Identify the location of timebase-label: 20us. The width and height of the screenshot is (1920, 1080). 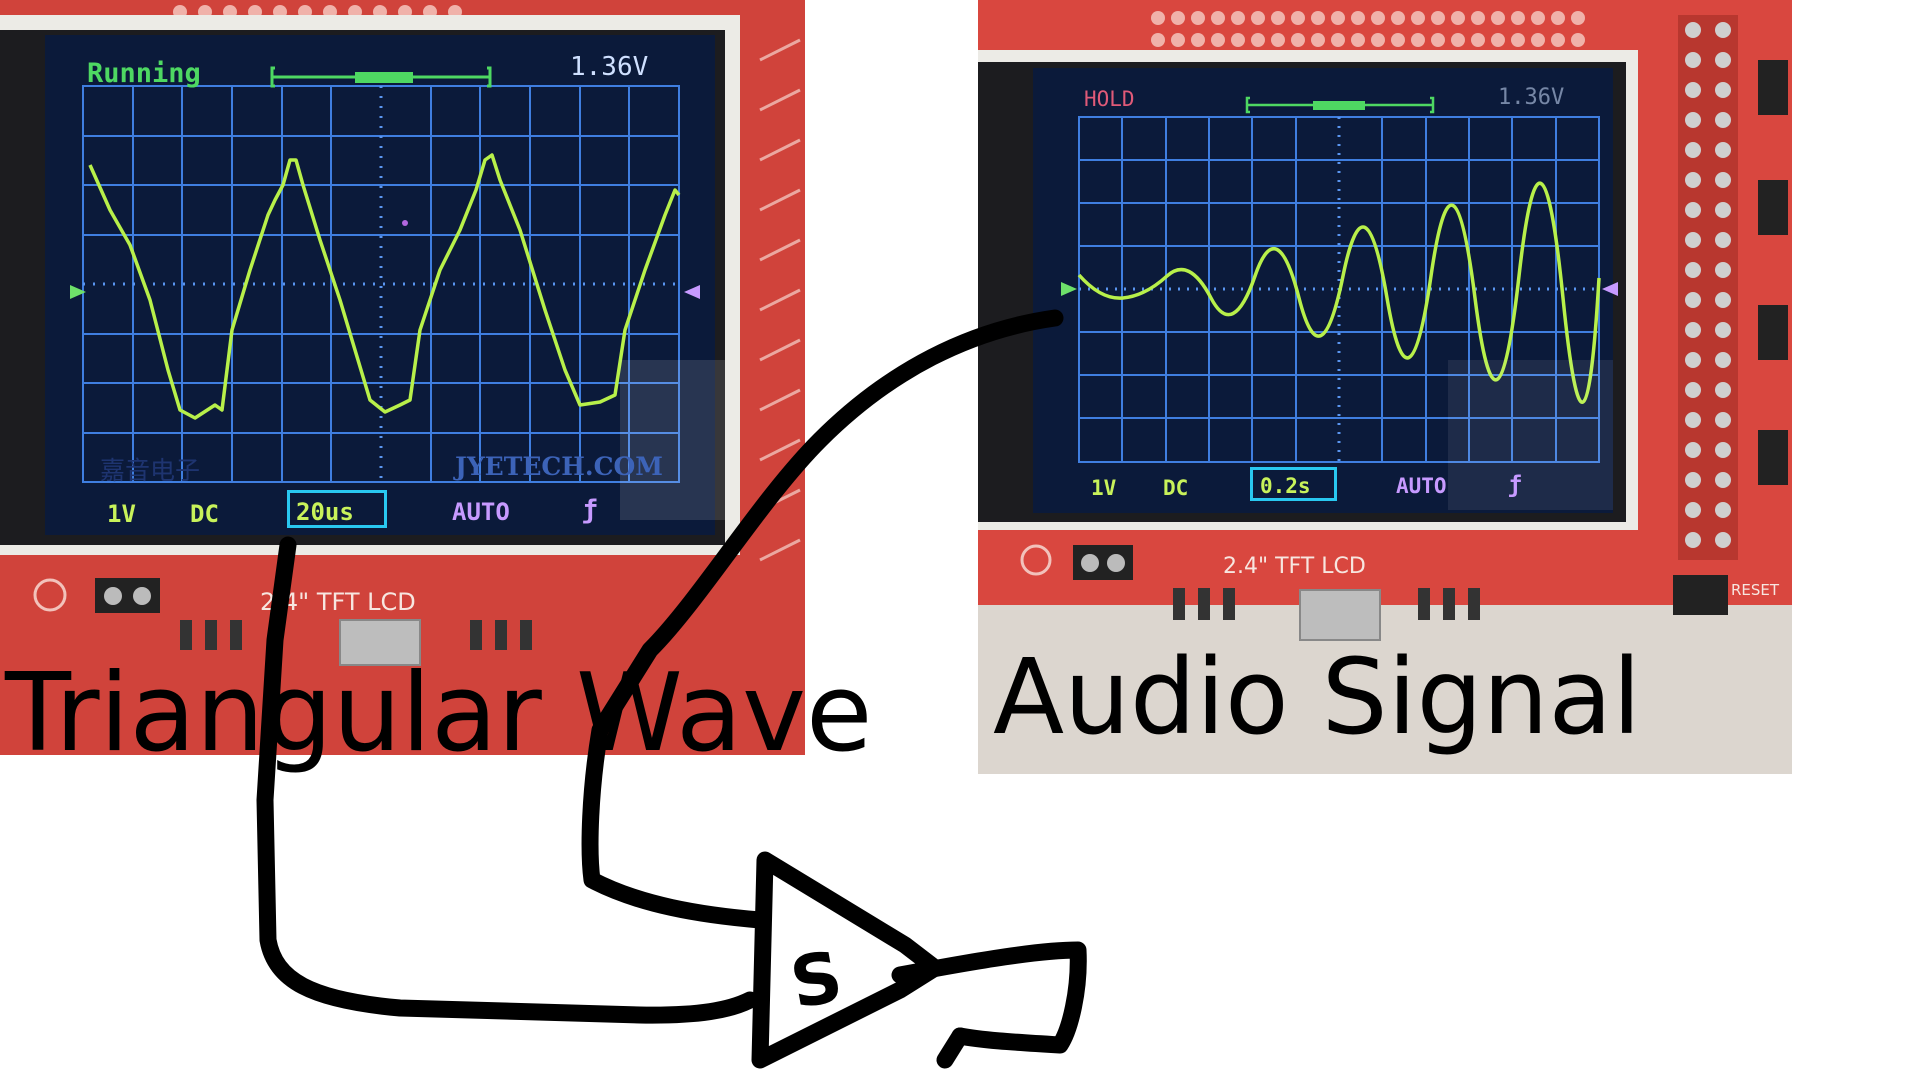
(325, 512).